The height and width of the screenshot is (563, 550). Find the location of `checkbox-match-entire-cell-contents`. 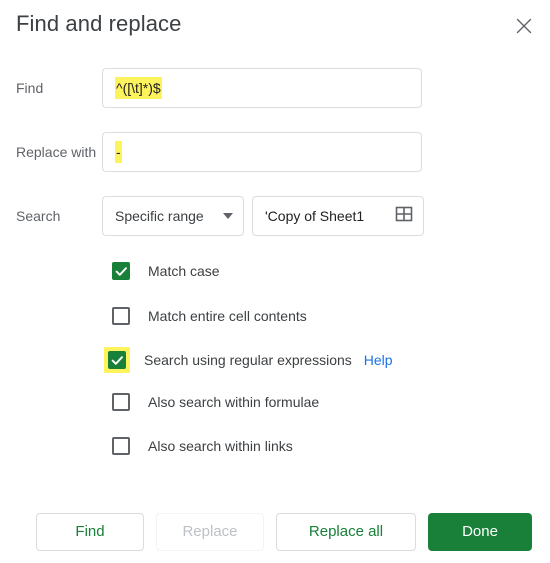

checkbox-match-entire-cell-contents is located at coordinates (121, 316).